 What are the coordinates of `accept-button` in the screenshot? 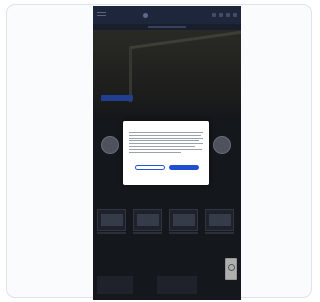 It's located at (184, 167).